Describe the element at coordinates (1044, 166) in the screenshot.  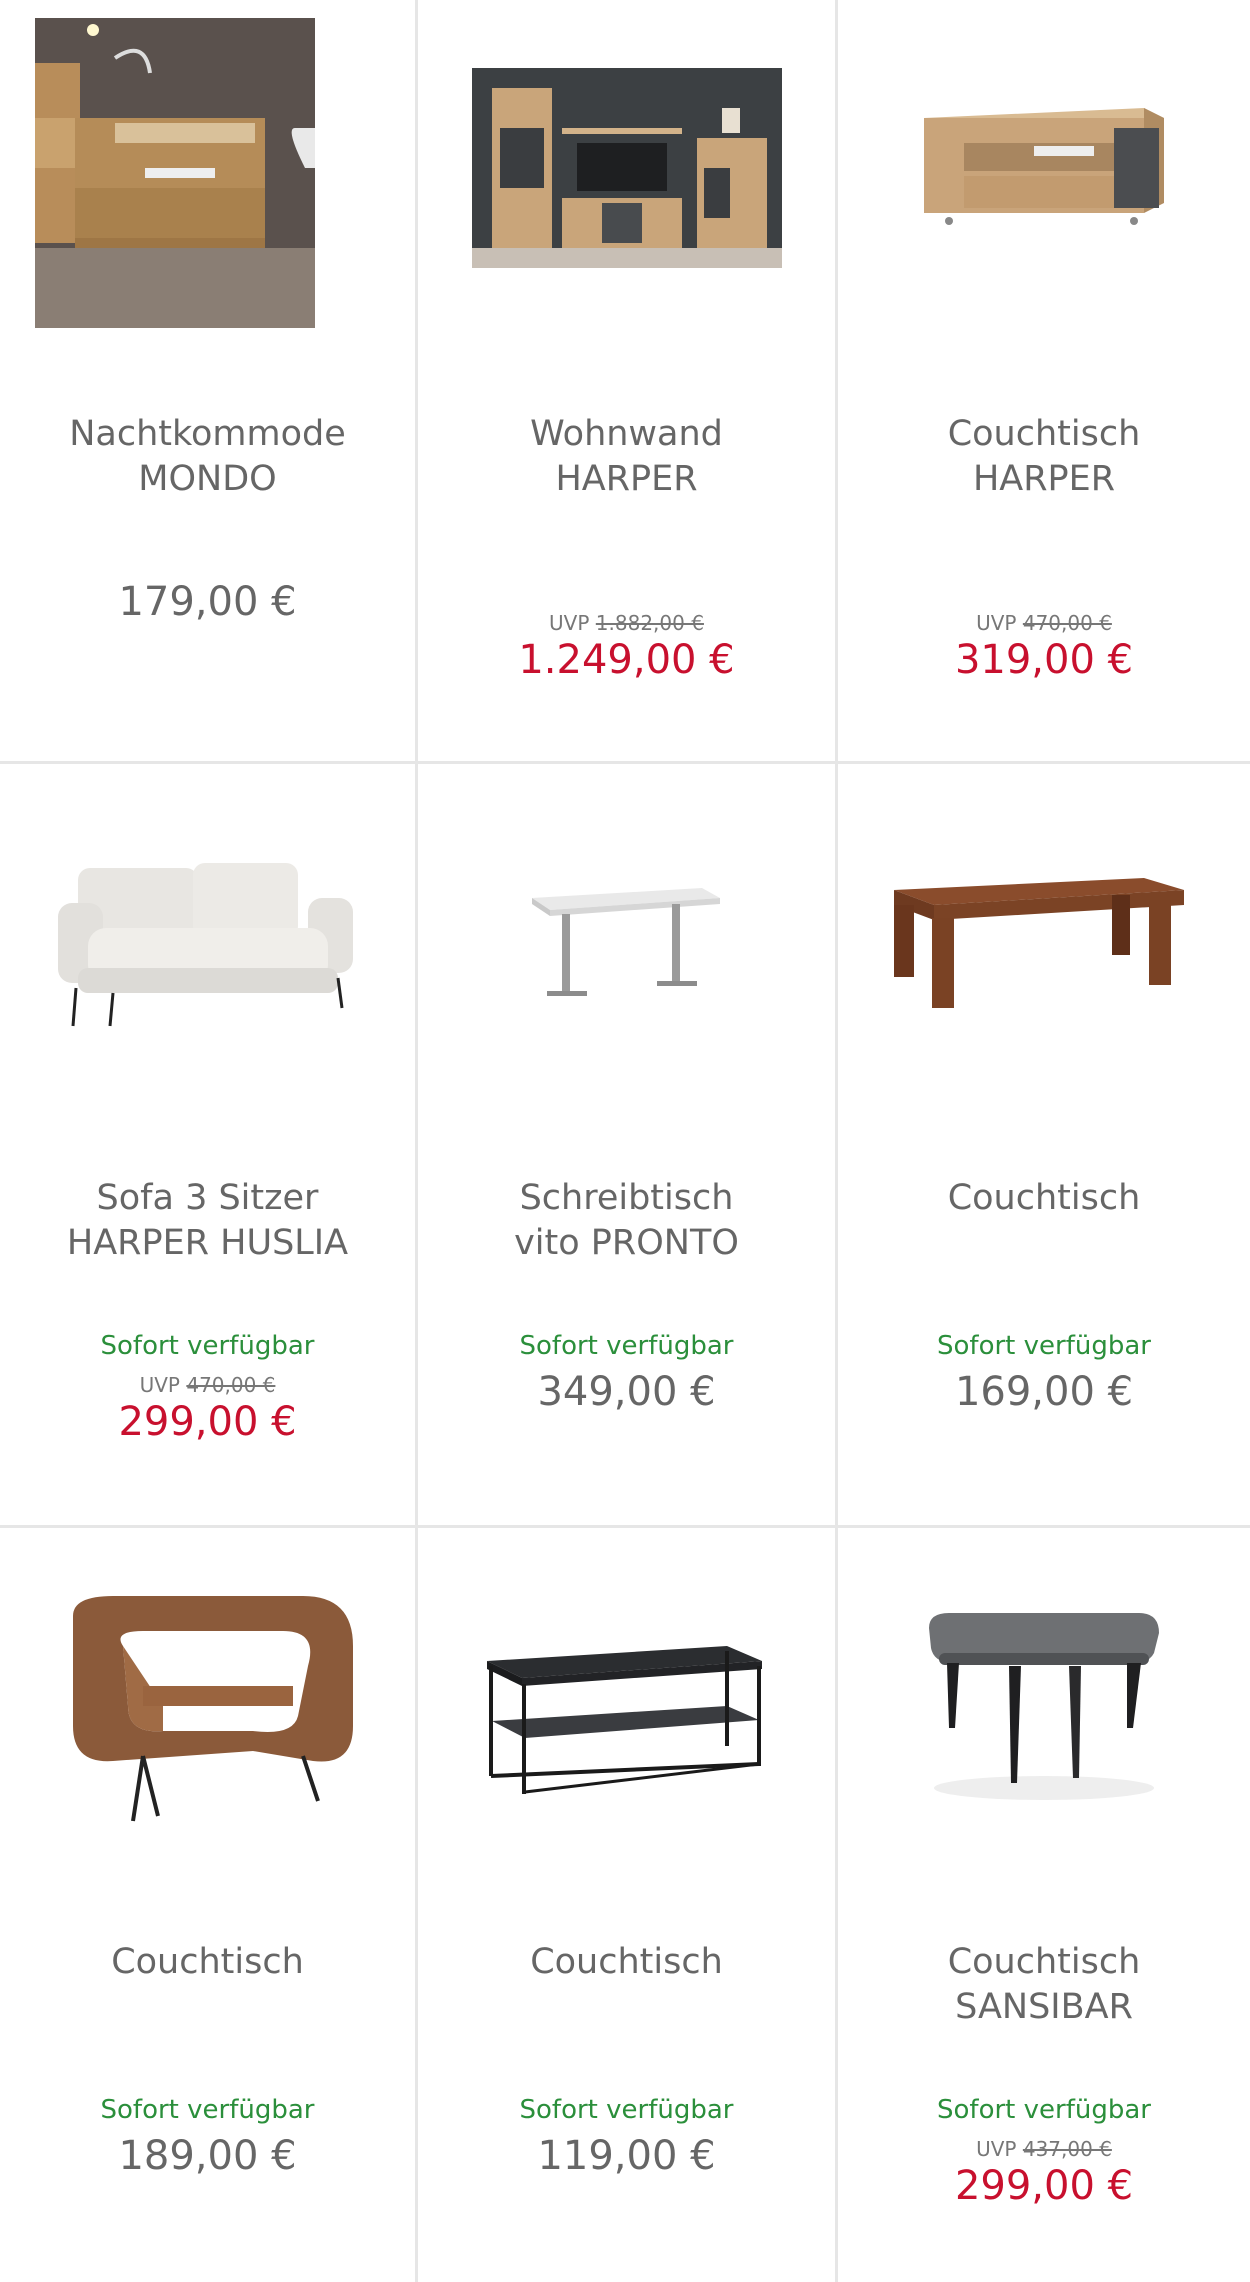
I see `coffee-table-drawer-photo-icon` at that location.